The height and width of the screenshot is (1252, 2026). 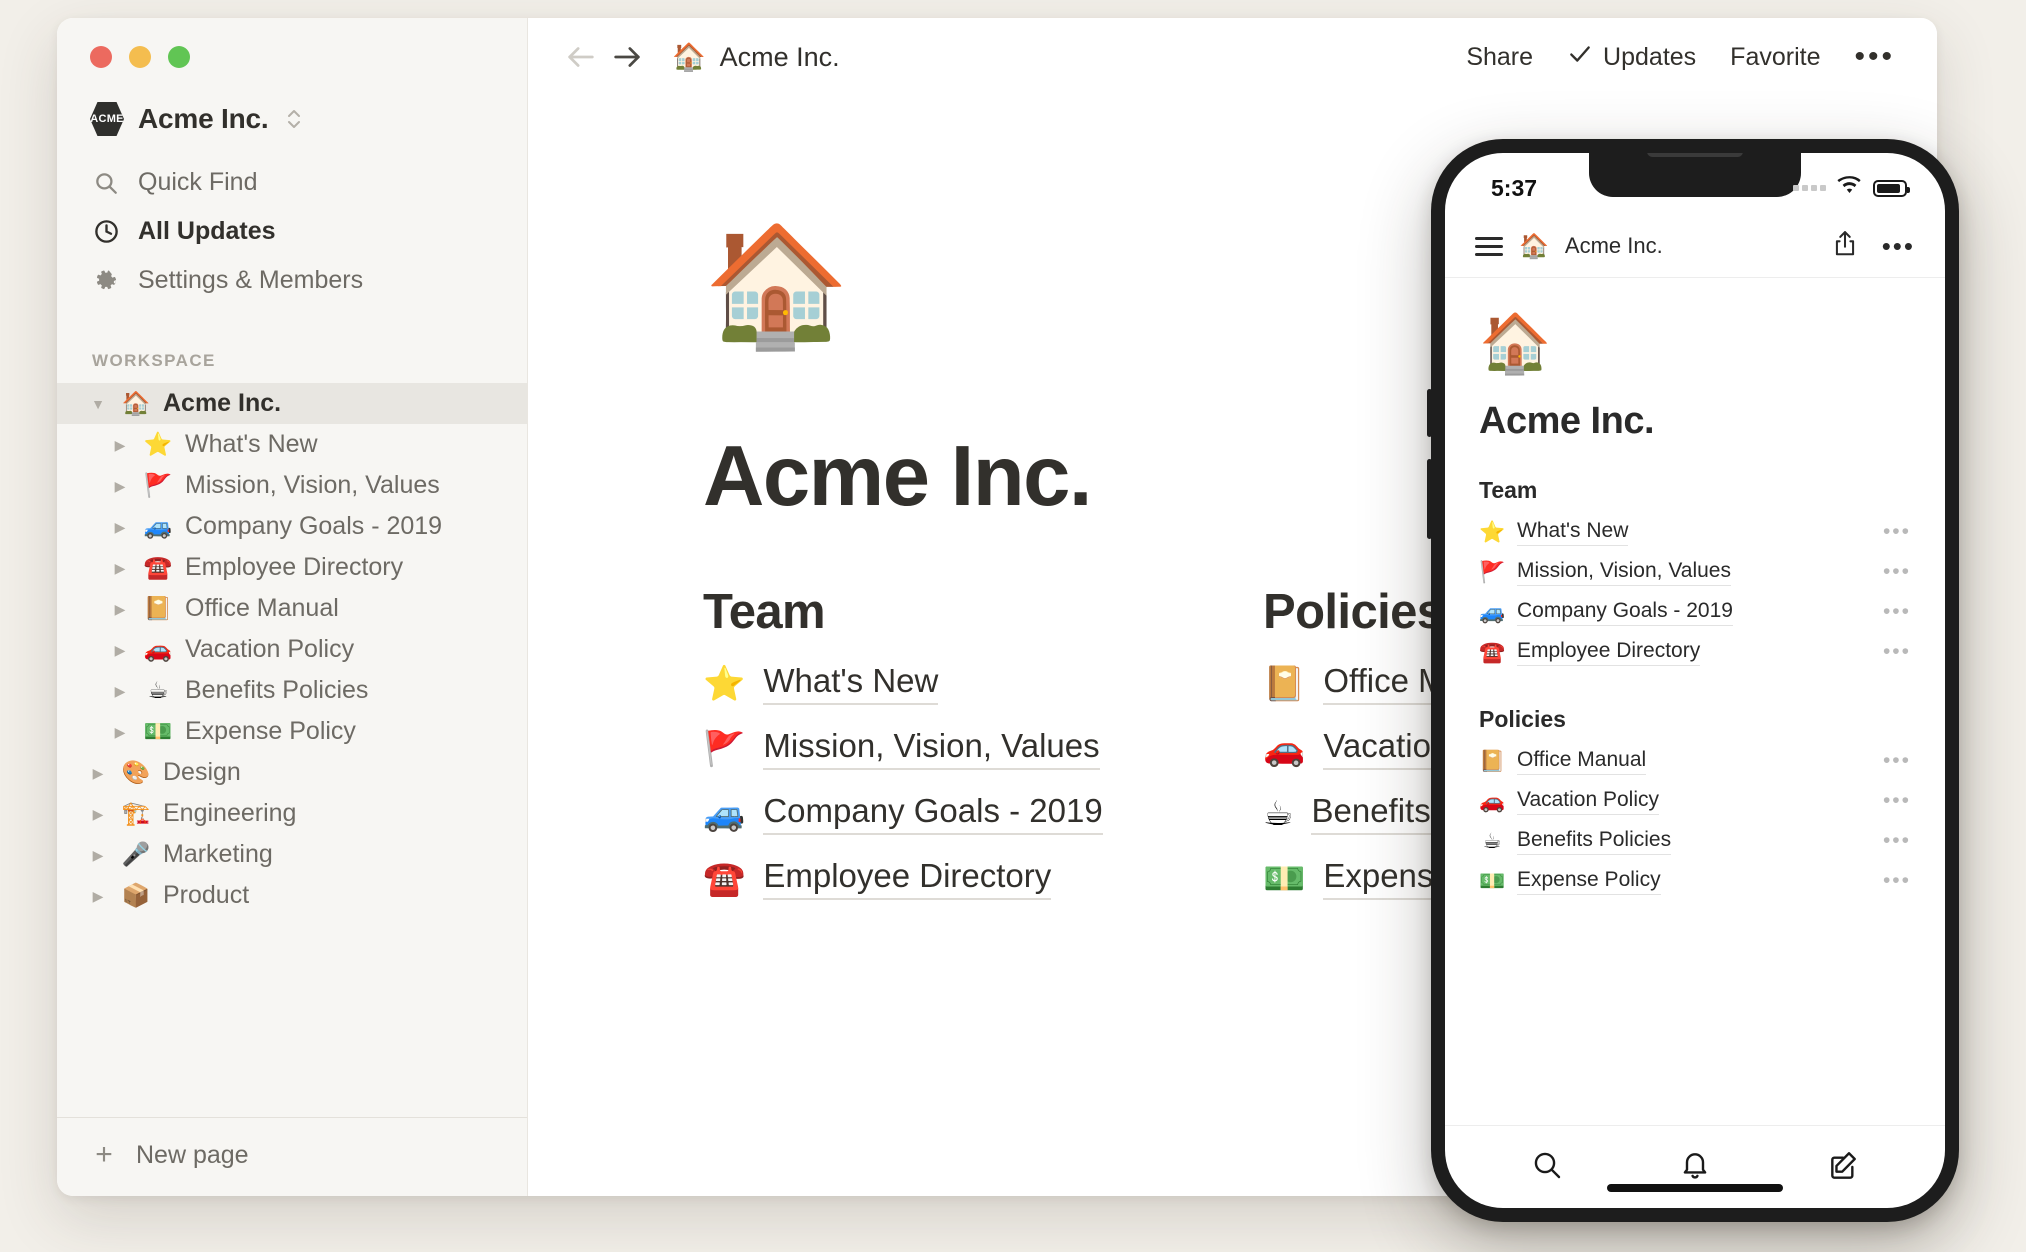 What do you see at coordinates (581, 57) in the screenshot?
I see `arrow-left-icon` at bounding box center [581, 57].